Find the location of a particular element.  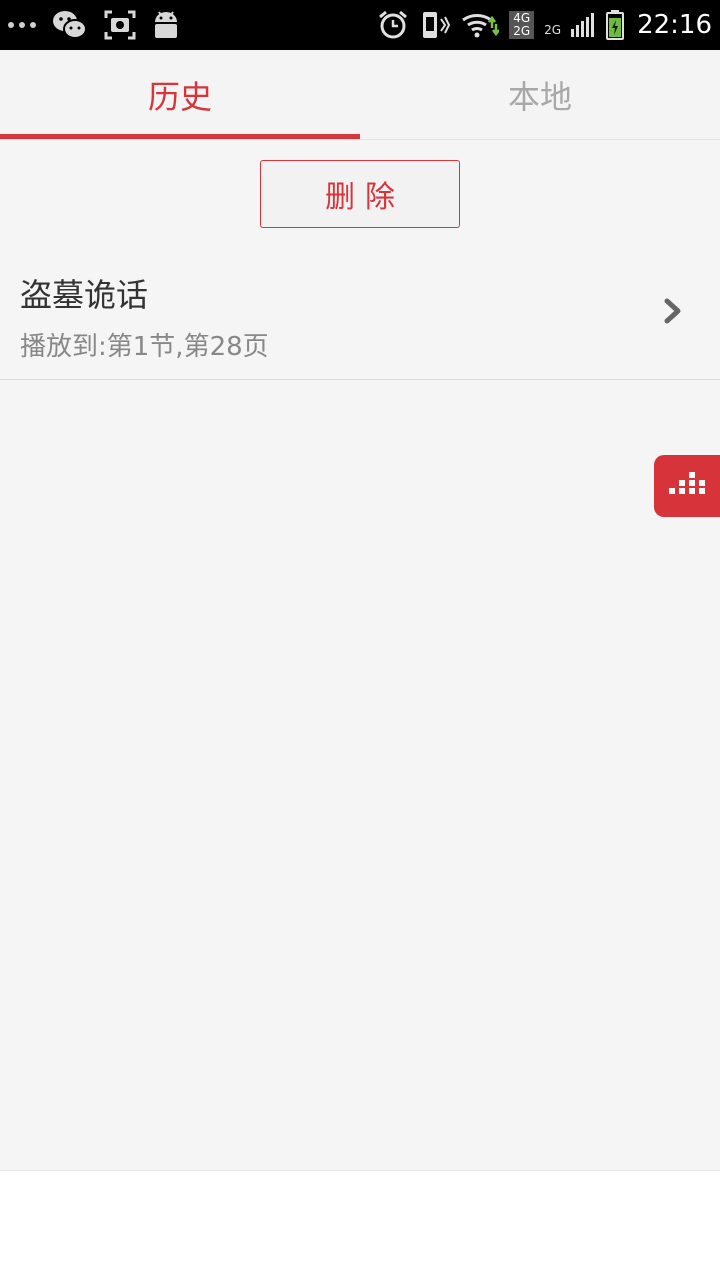

equalizer-icon is located at coordinates (687, 486).